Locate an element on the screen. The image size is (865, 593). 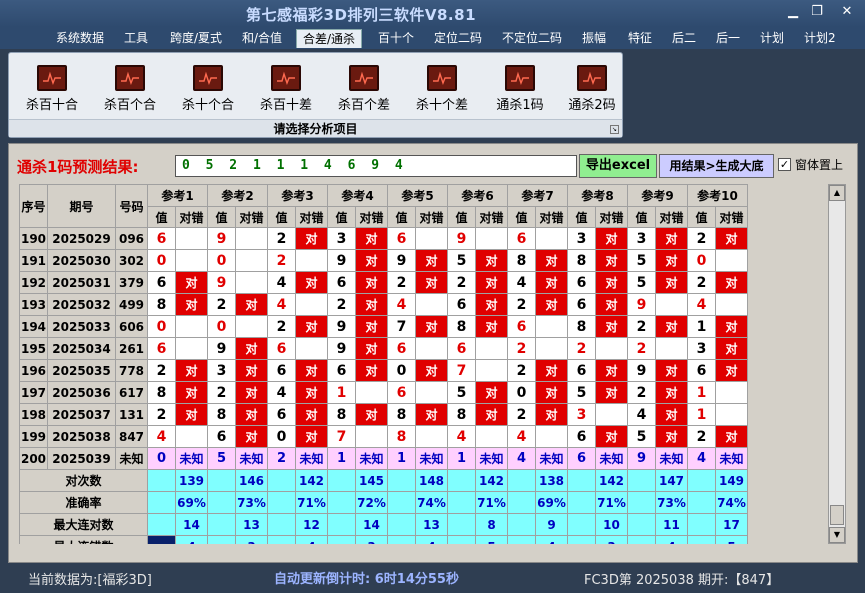
stats-value: 10 is located at coordinates (611, 524).